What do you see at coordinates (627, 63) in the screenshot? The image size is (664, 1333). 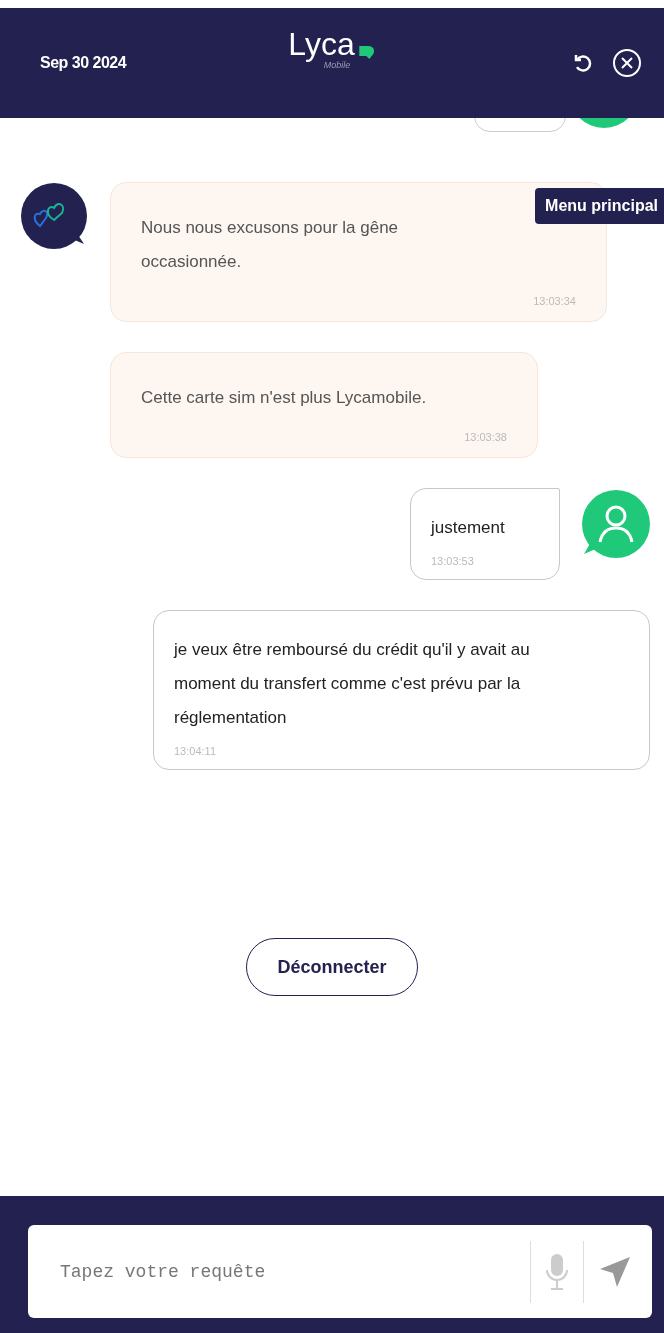 I see `close-button` at bounding box center [627, 63].